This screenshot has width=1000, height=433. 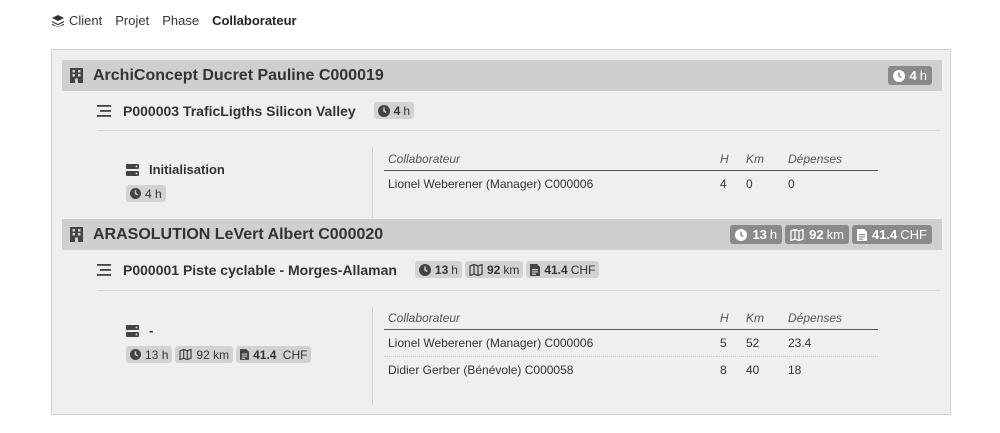 What do you see at coordinates (219, 343) in the screenshot?
I see `phase-block: - 13 h 92 km 41.4 CHF` at bounding box center [219, 343].